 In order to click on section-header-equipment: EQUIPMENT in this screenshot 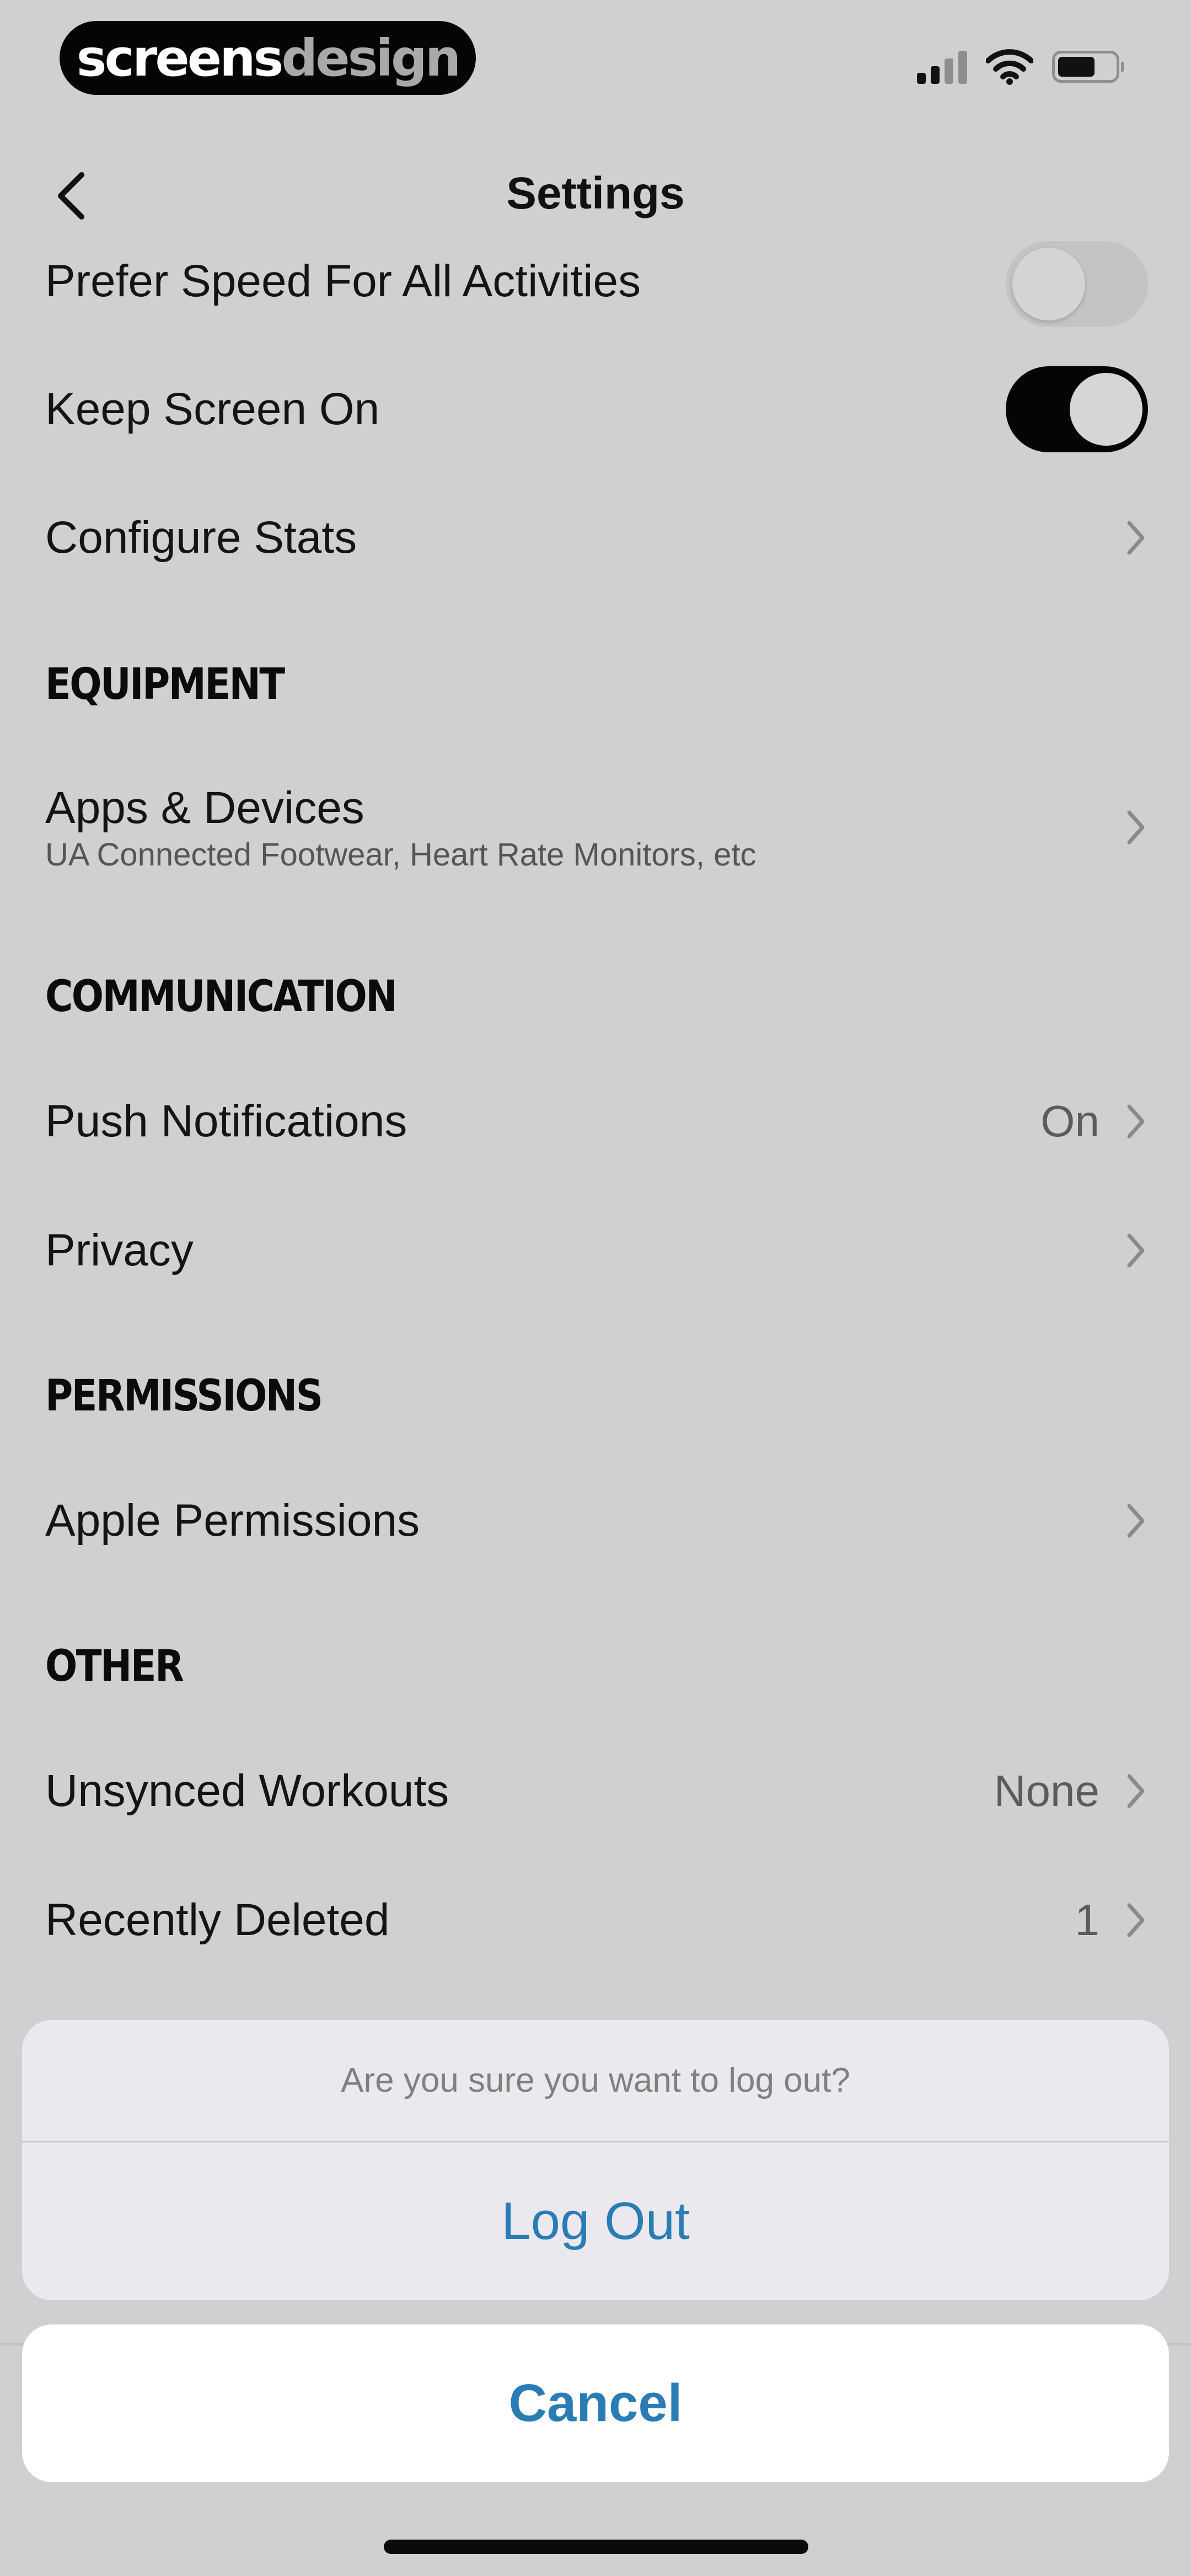, I will do `click(165, 684)`.